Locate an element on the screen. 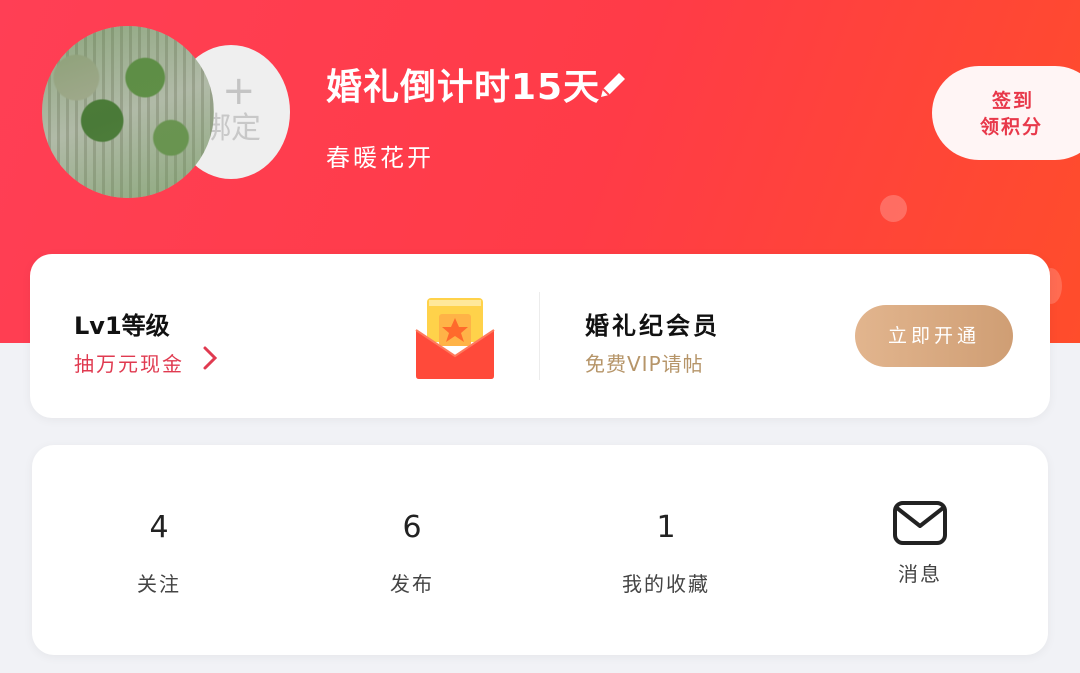 This screenshot has width=1080, height=673. stat-favorites: 1 我的收藏 is located at coordinates (666, 553).